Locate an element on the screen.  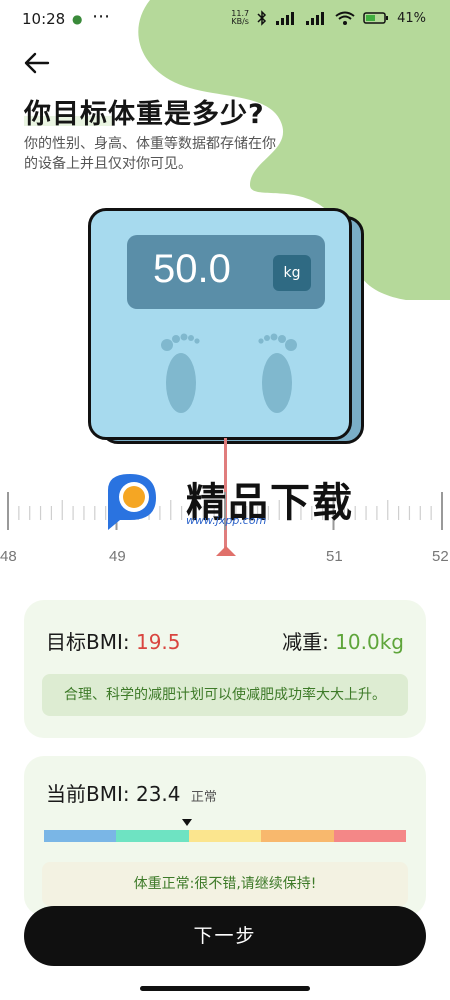
current-bmi-label: 当前BMI: is located at coordinates (88, 794).